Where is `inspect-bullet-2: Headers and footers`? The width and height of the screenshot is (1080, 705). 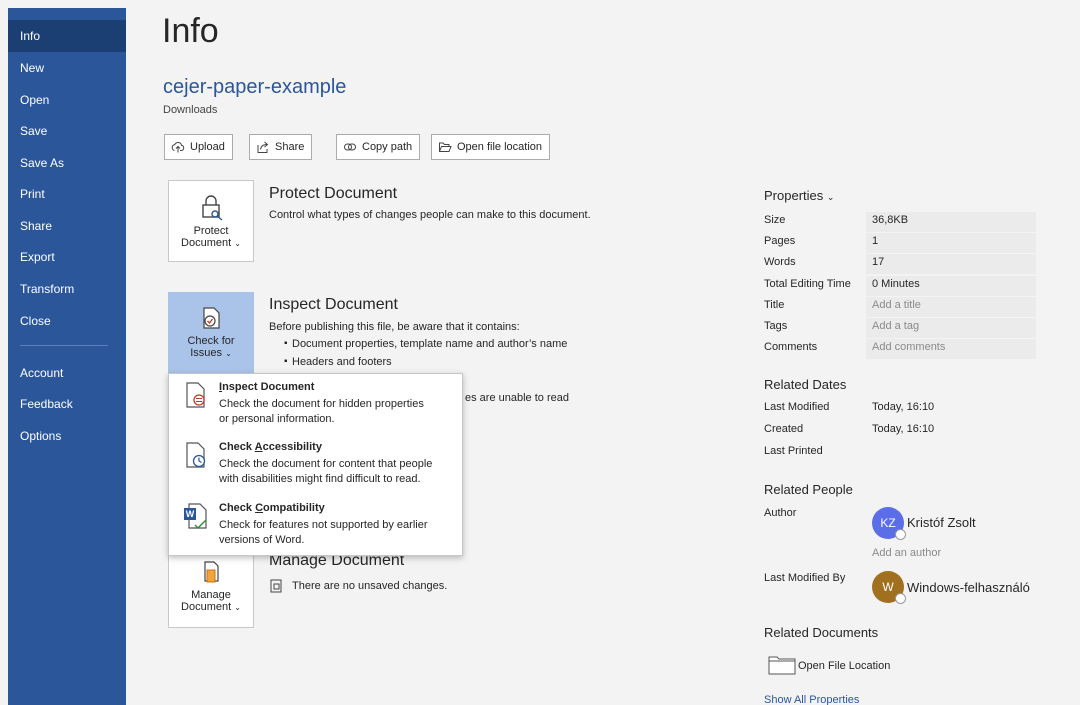 inspect-bullet-2: Headers and footers is located at coordinates (338, 362).